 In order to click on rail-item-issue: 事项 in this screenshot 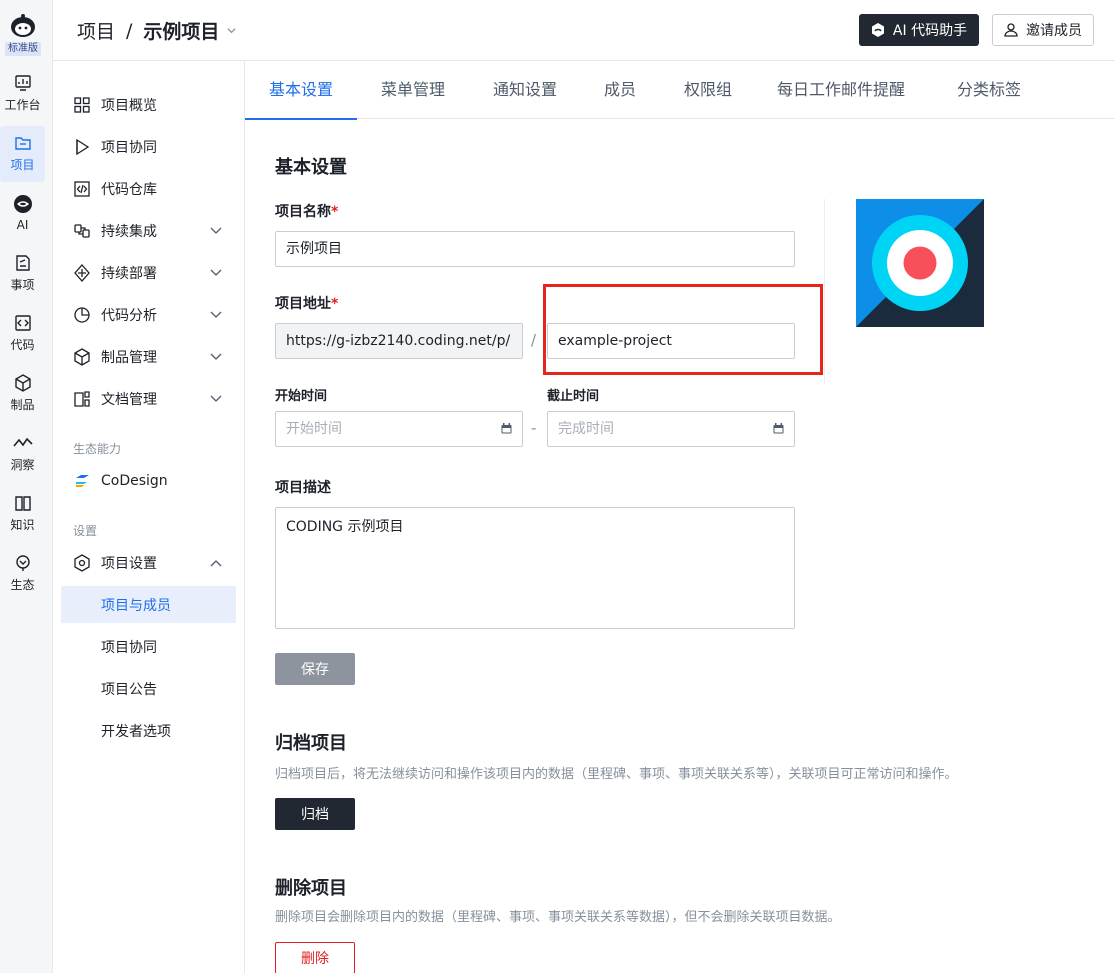, I will do `click(22, 274)`.